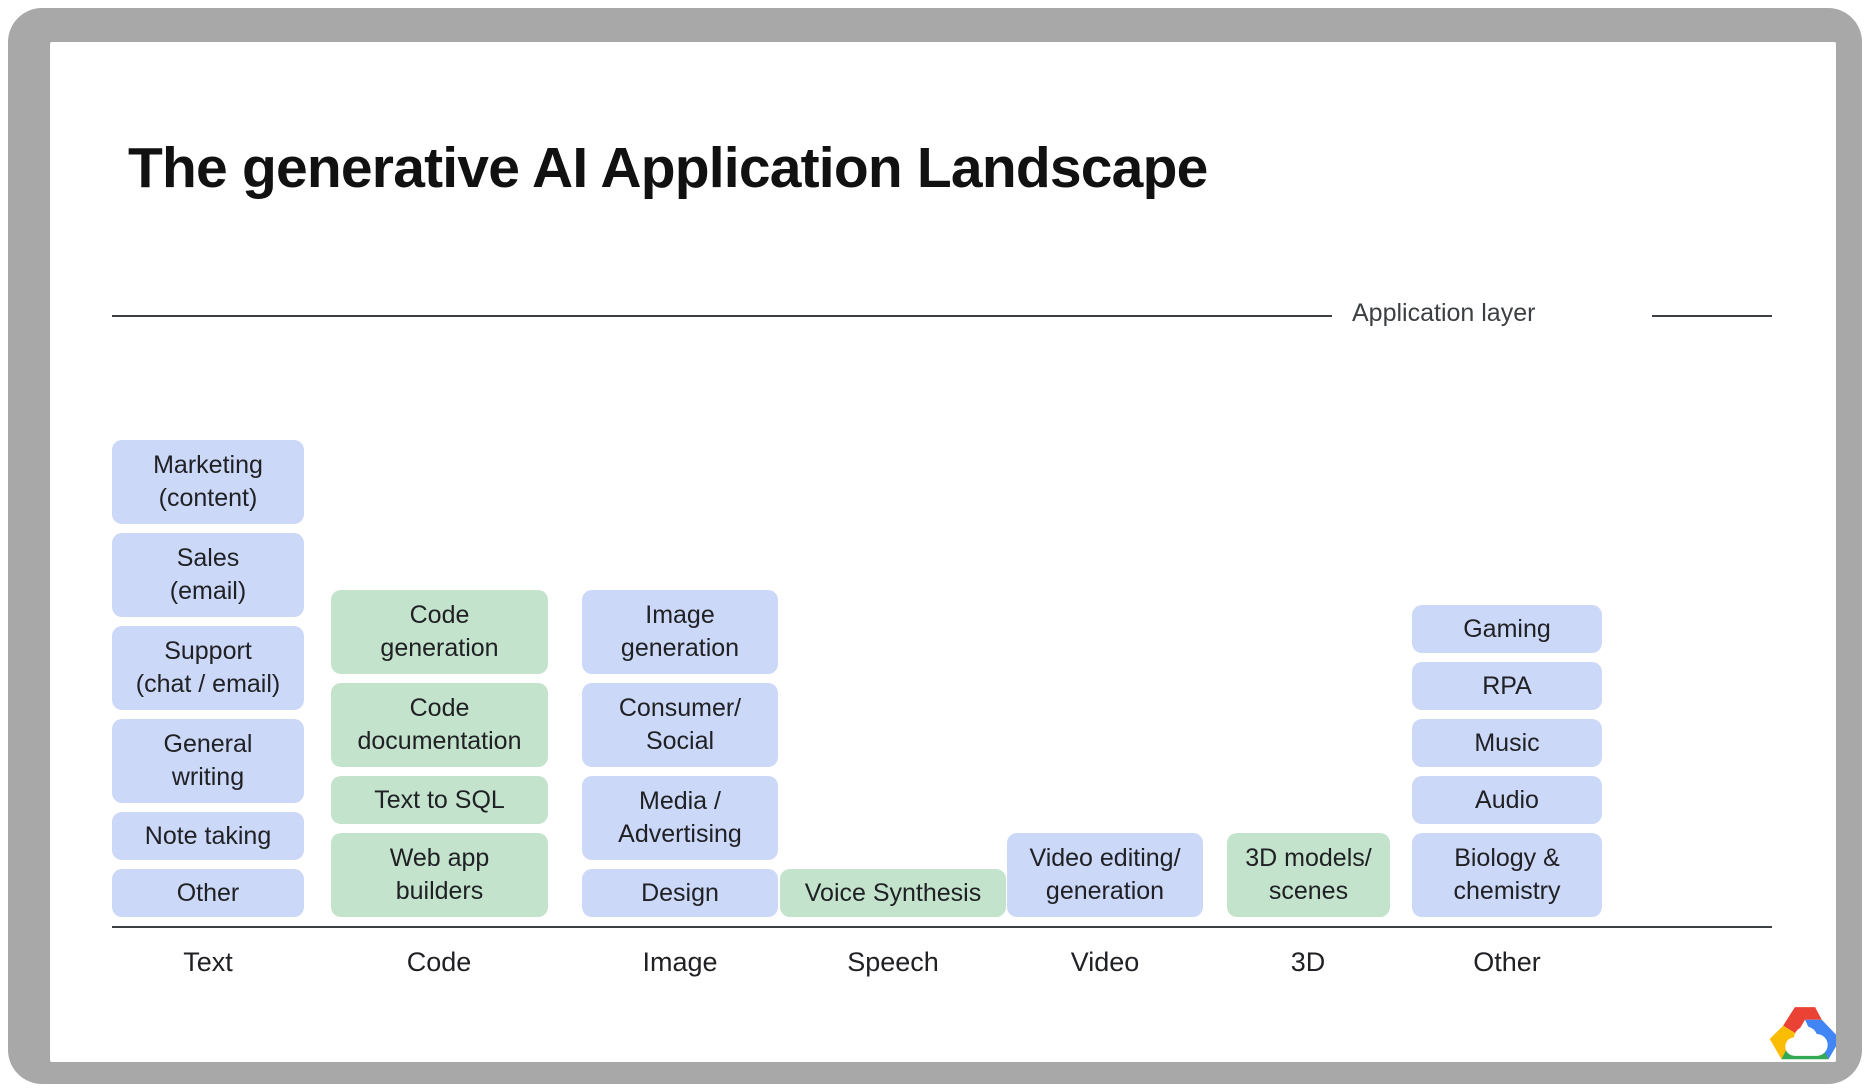 This screenshot has width=1870, height=1092. I want to click on axis-label-video: Video, so click(1105, 962).